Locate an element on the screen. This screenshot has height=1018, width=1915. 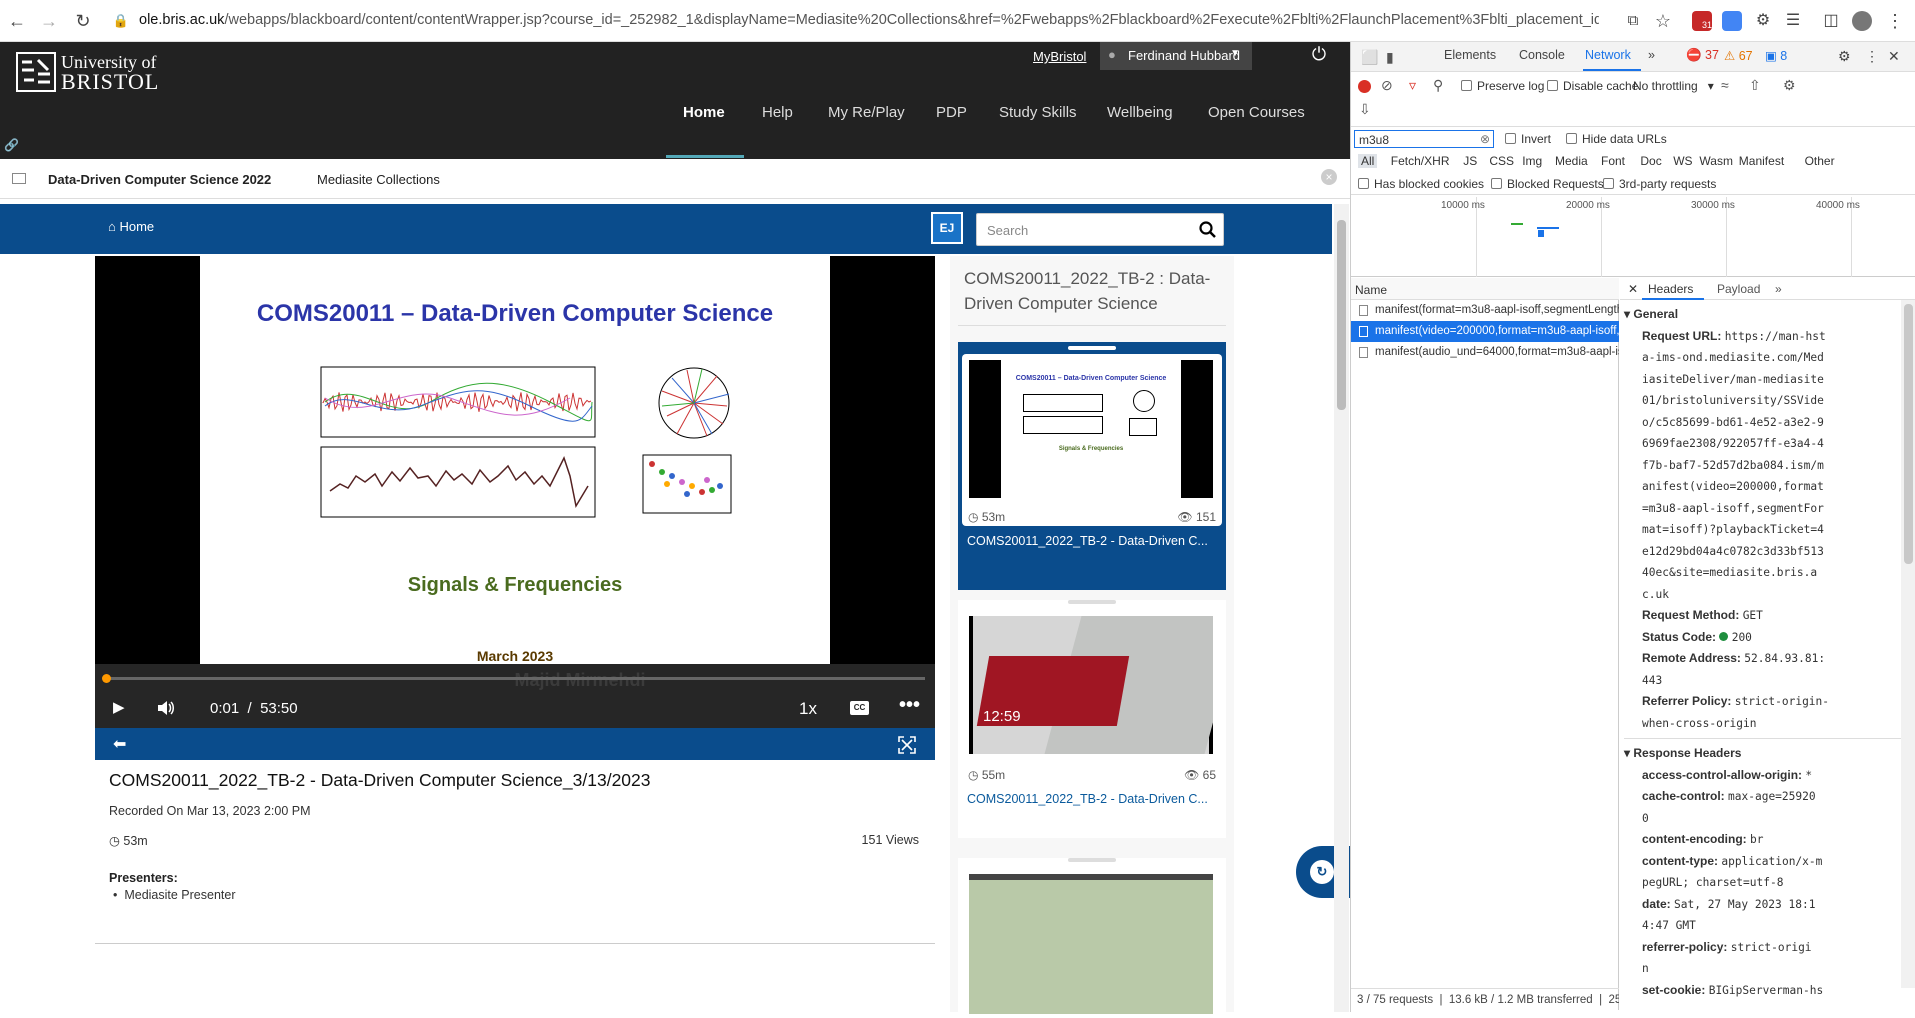
sidepanel-icon: ◫ is located at coordinates (1831, 21).